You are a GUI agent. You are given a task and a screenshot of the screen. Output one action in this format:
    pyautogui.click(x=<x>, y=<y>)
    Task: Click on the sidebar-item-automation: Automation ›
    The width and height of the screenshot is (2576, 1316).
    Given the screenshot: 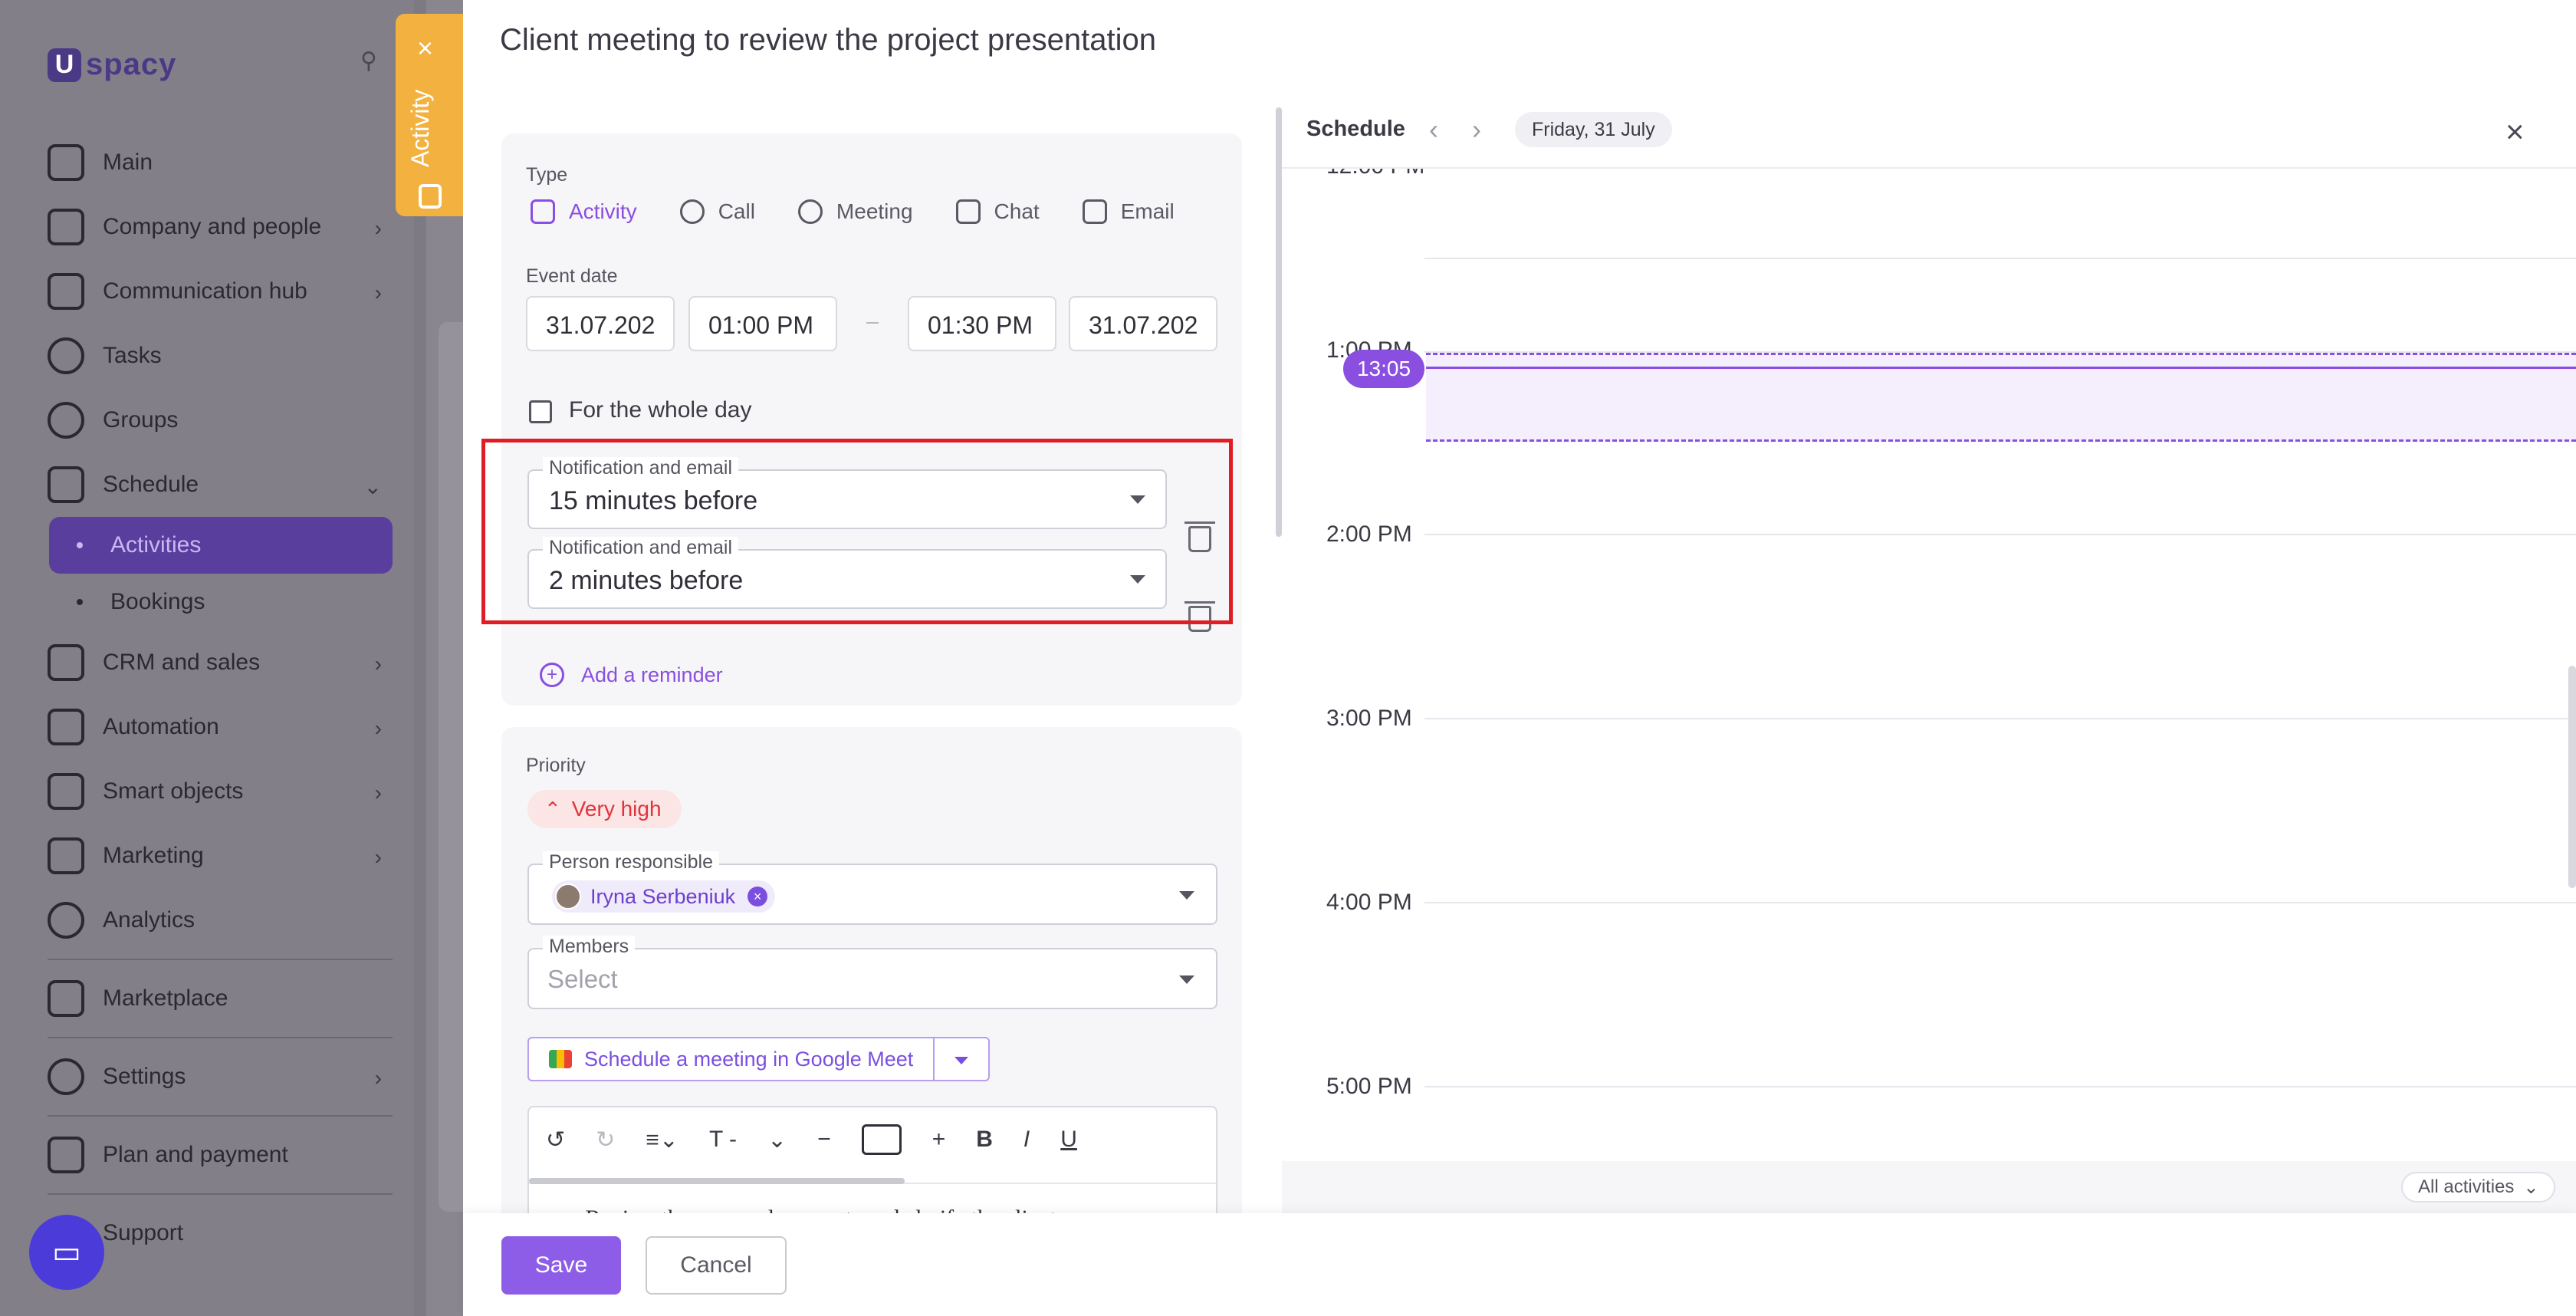 What is the action you would take?
    pyautogui.click(x=221, y=727)
    